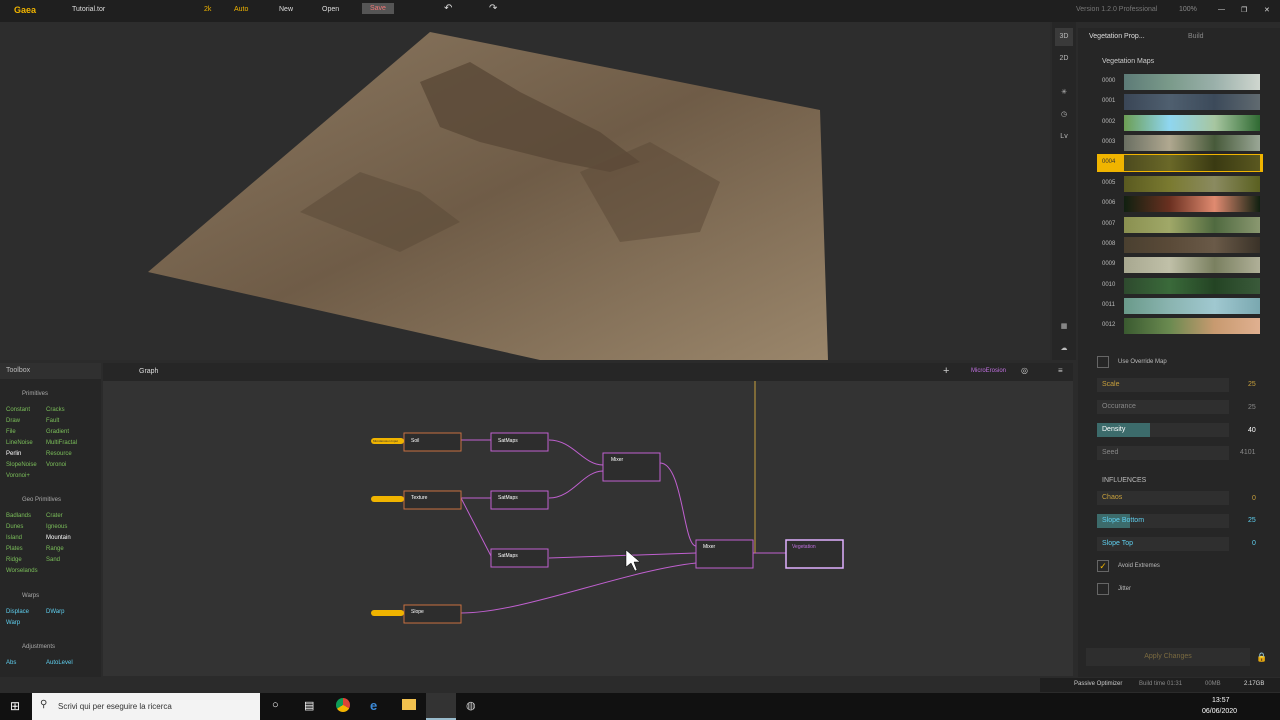 Image resolution: width=1280 pixels, height=720 pixels. I want to click on add-icon: +, so click(946, 371).